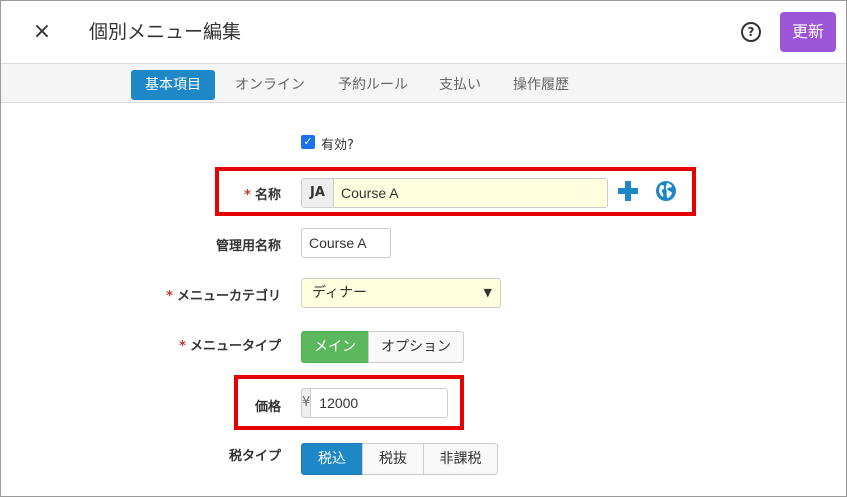 This screenshot has height=497, width=847. I want to click on tax-excluded-button: 税抜, so click(393, 459).